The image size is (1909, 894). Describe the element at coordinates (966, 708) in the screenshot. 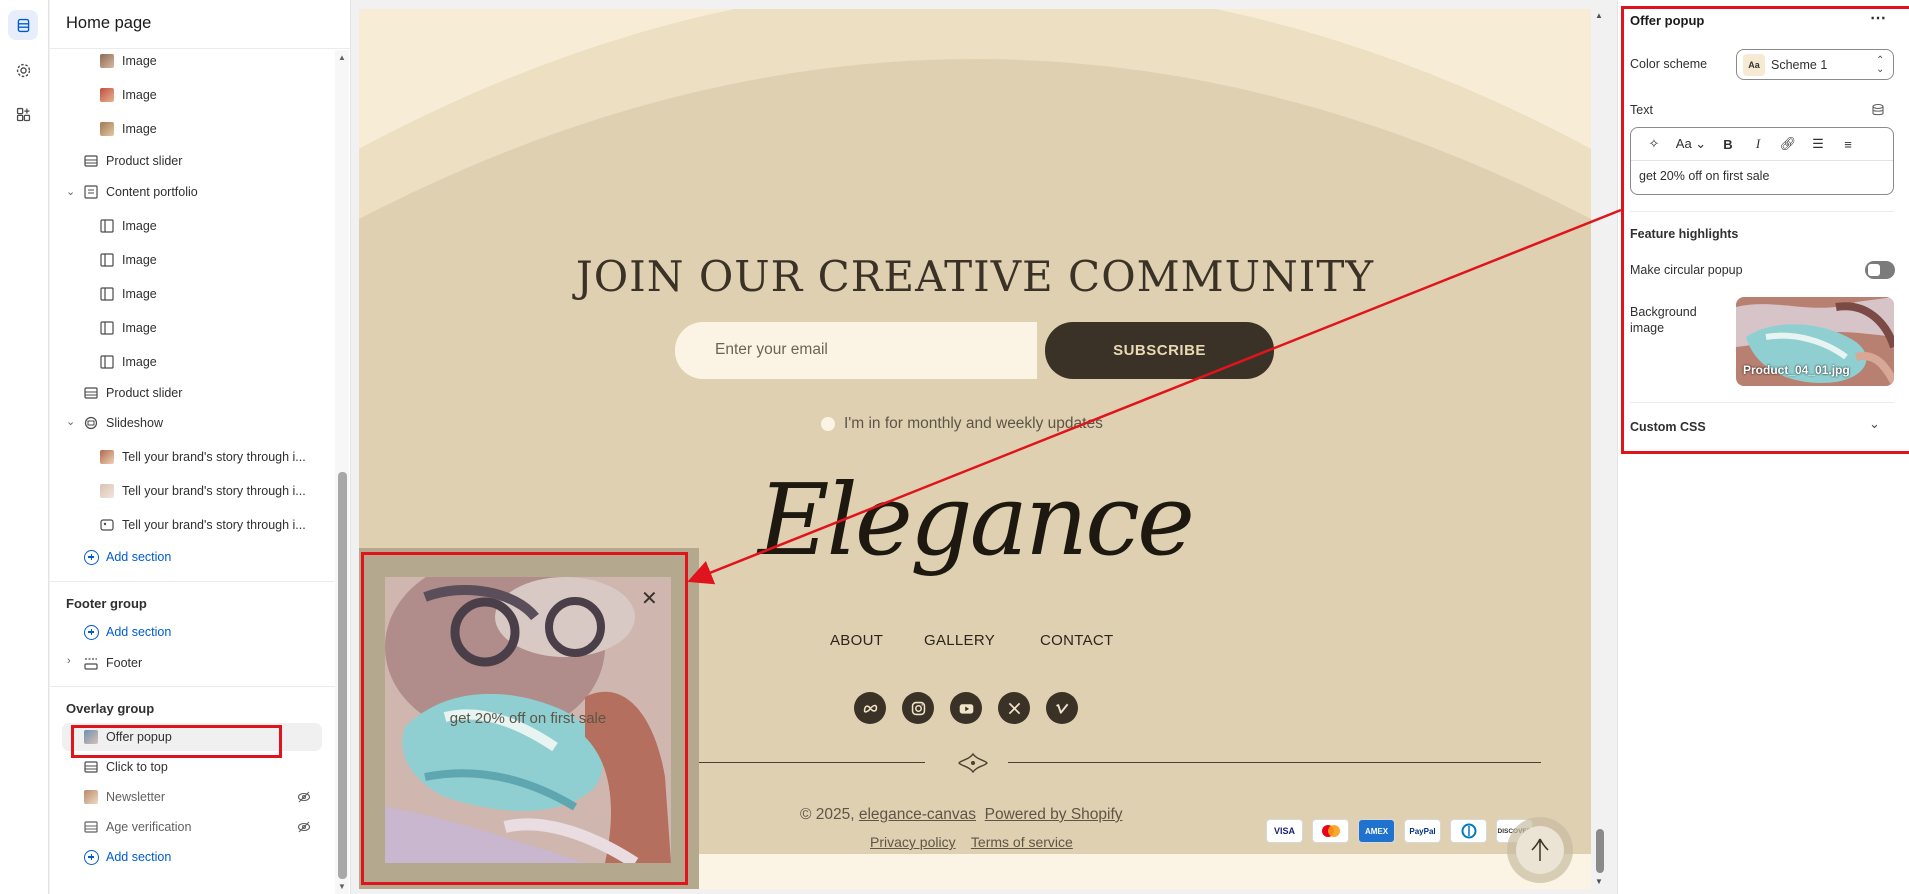

I see `youtube-icon` at that location.